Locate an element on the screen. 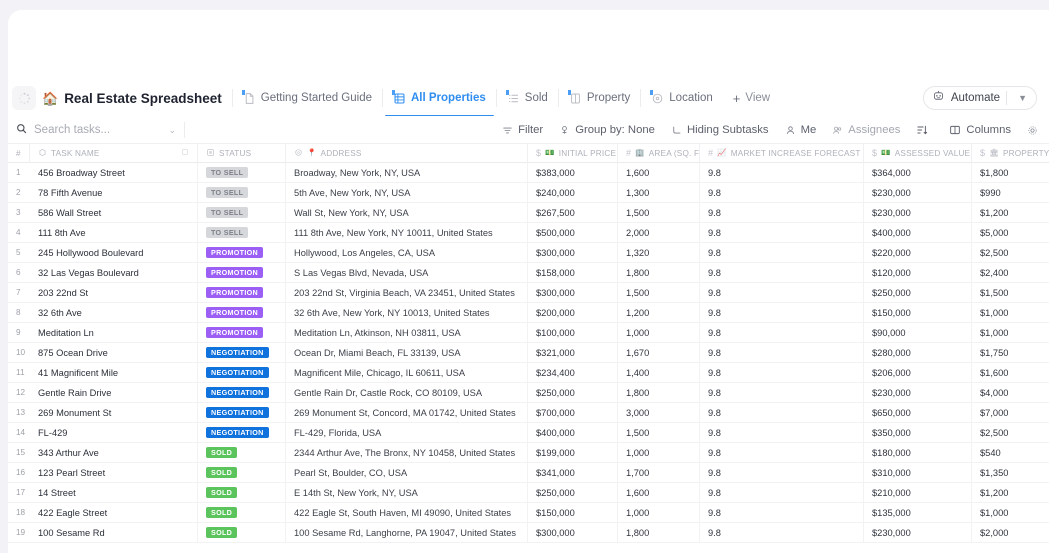  column-header-index: # is located at coordinates (19, 153).